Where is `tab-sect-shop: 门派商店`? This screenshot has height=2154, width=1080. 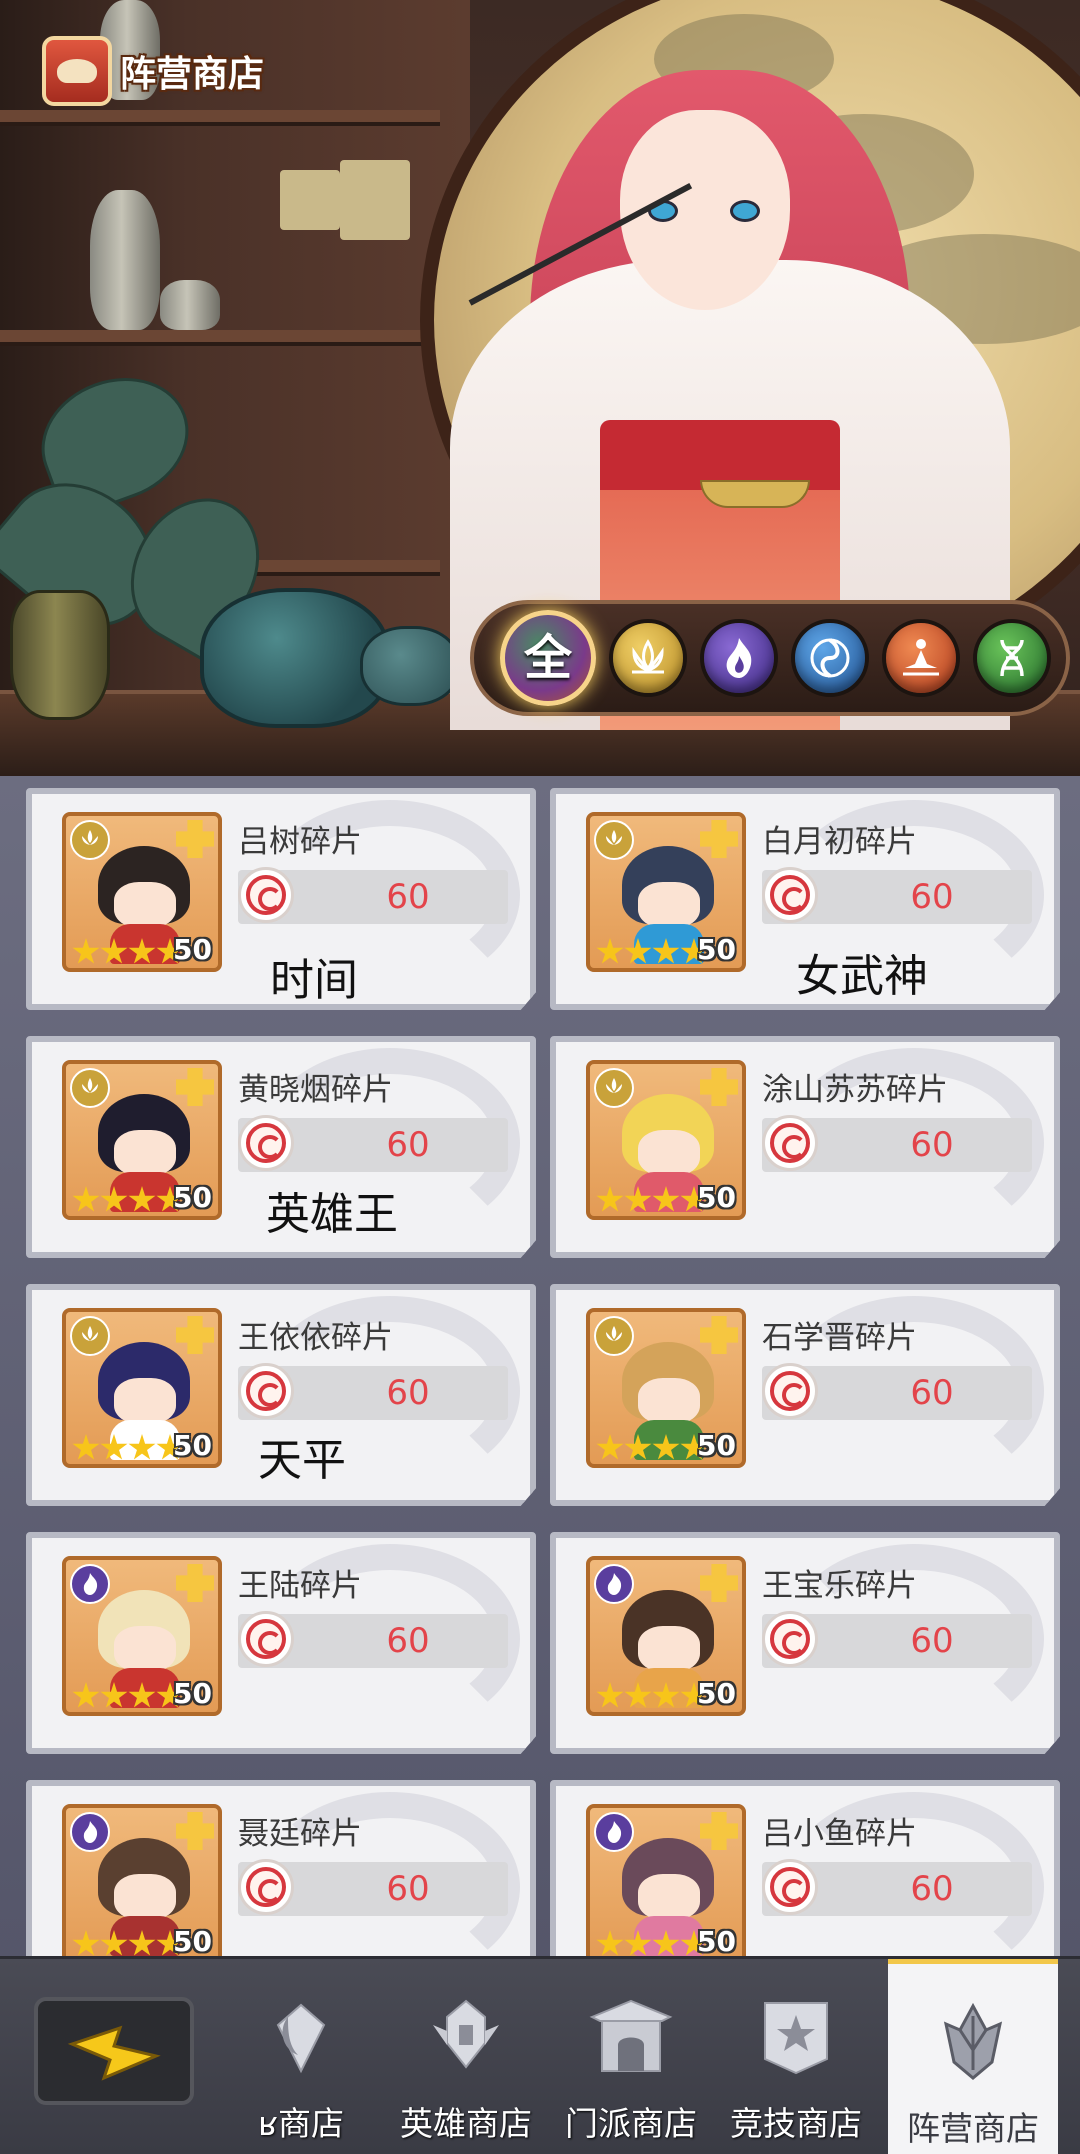
tab-sect-shop: 门派商店 is located at coordinates (631, 2056).